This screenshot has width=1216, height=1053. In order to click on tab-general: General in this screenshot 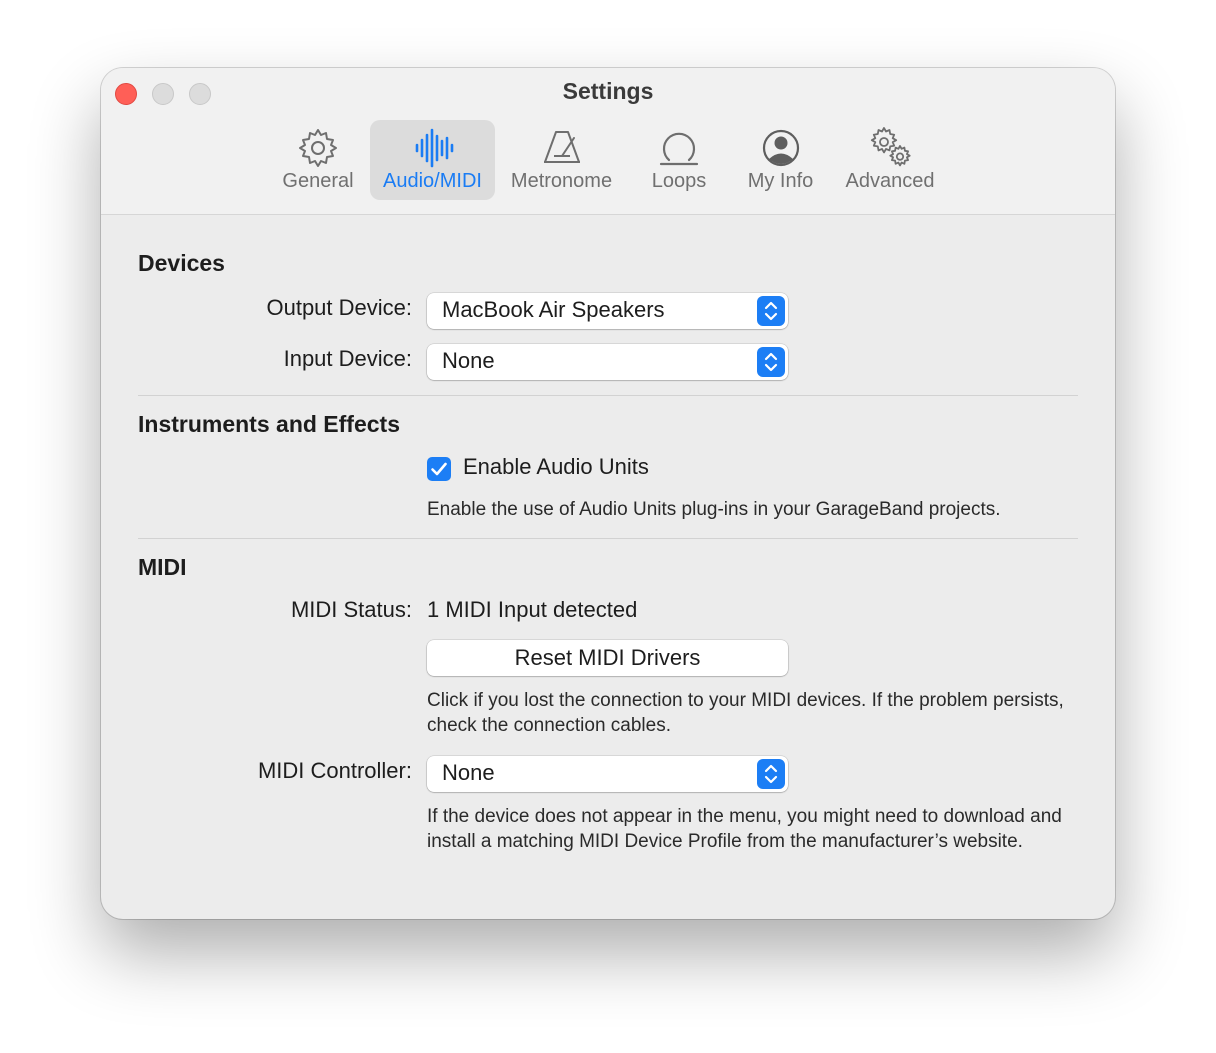, I will do `click(318, 160)`.